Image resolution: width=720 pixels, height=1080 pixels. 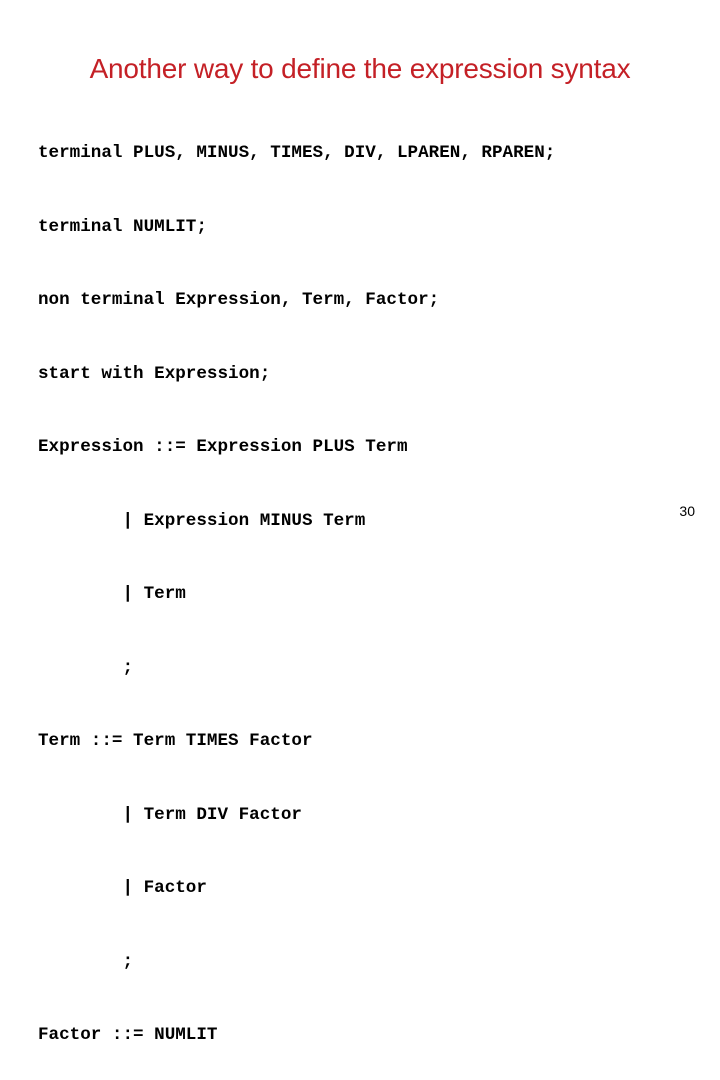 What do you see at coordinates (687, 511) in the screenshot?
I see `page-number: 30` at bounding box center [687, 511].